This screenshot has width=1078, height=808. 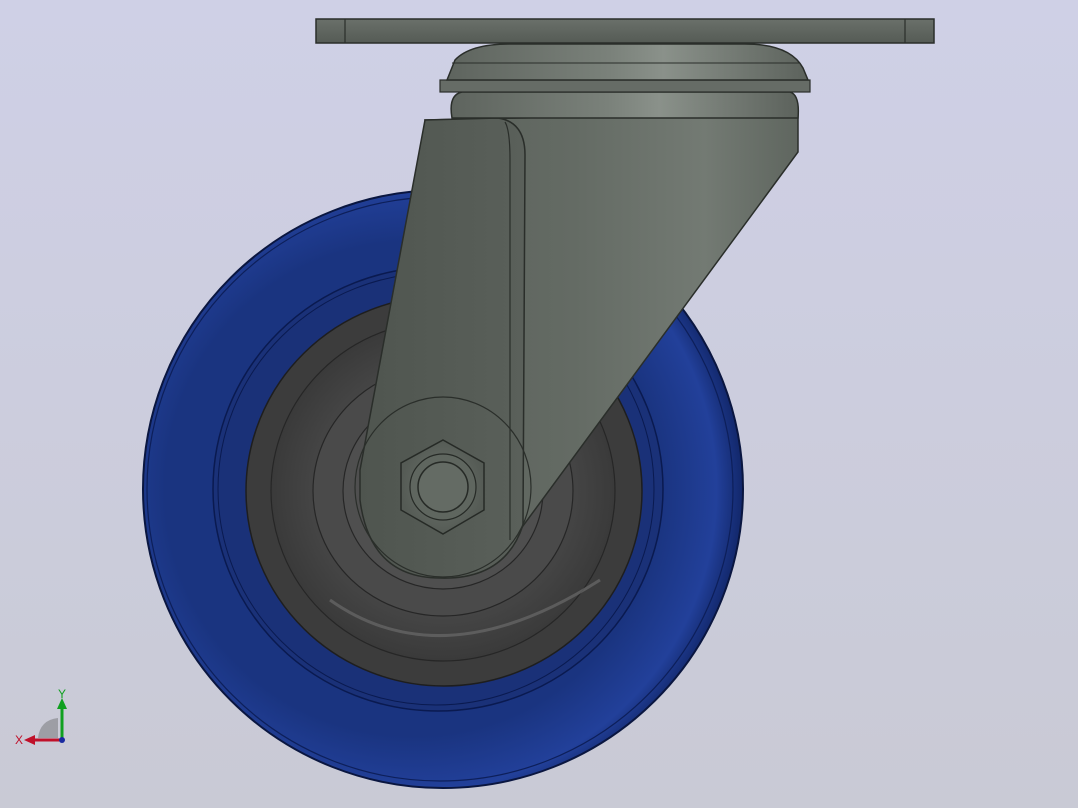 I want to click on bearing-lower-race, so click(x=625, y=105).